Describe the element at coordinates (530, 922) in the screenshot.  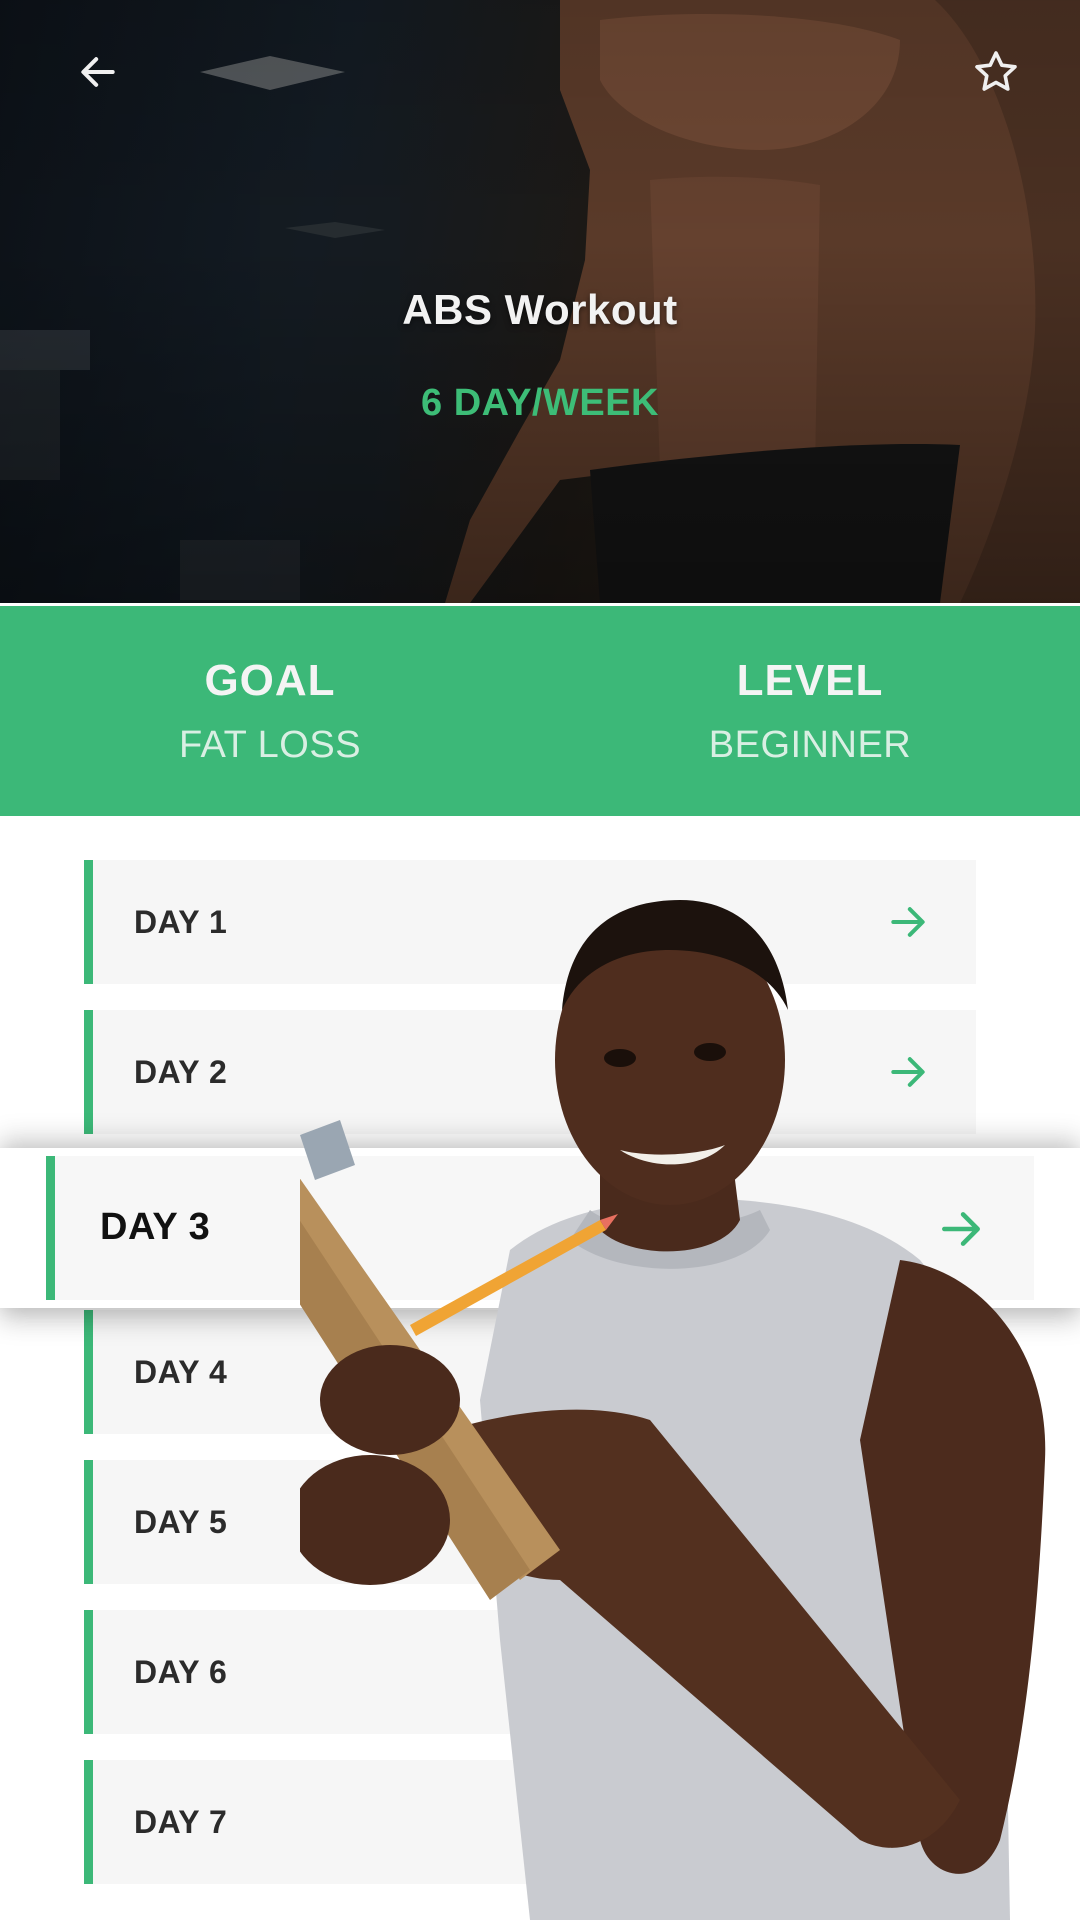
I see `day-item-1: DAY 1` at that location.